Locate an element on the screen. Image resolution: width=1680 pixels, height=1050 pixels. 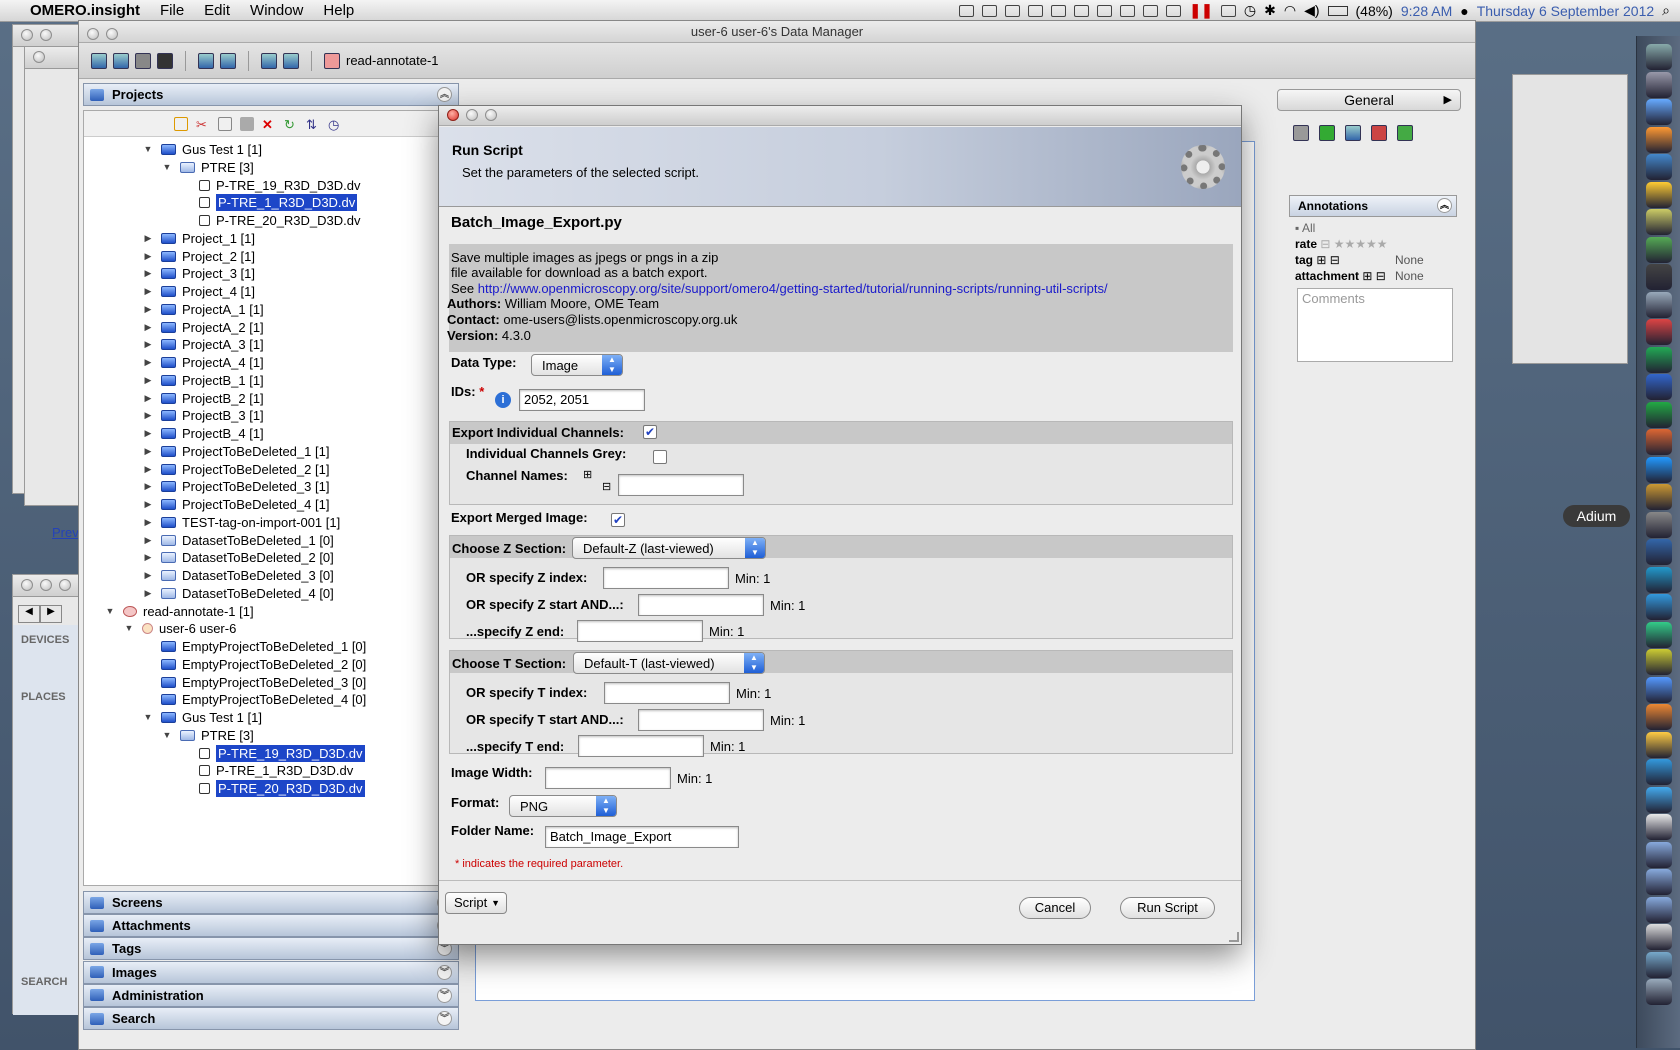
tree-row: EmptyProjectToBeDeleted_4 [0] is located at coordinates (254, 699).